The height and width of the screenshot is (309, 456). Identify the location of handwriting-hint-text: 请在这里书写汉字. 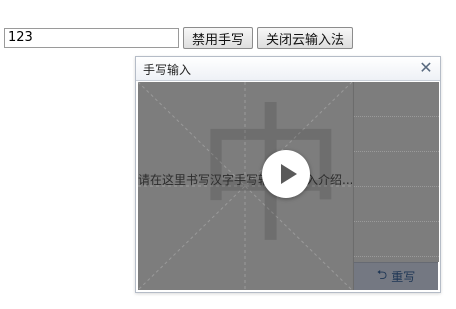
(186, 180).